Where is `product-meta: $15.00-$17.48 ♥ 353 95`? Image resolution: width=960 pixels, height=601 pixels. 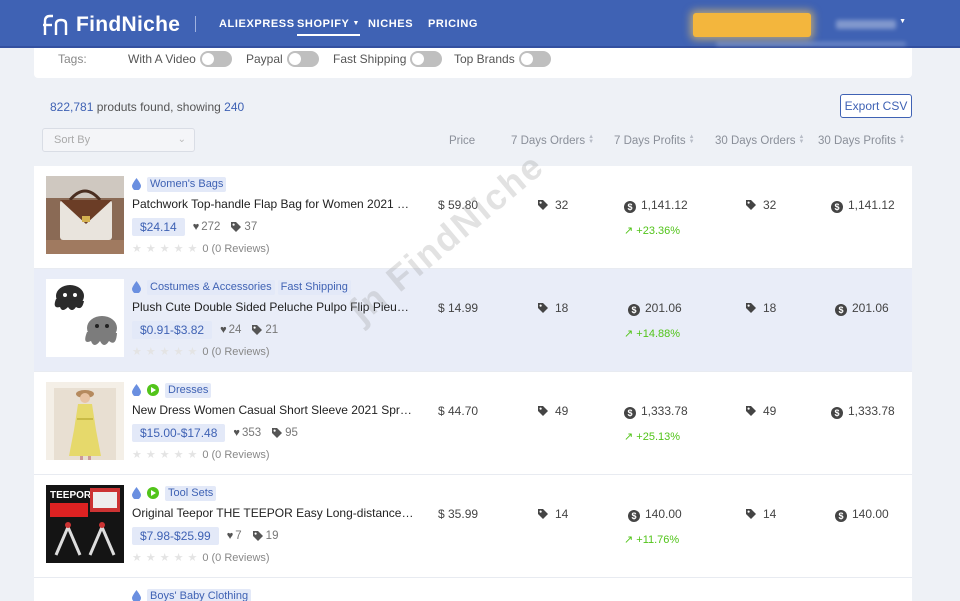 product-meta: $15.00-$17.48 ♥ 353 95 is located at coordinates (220, 433).